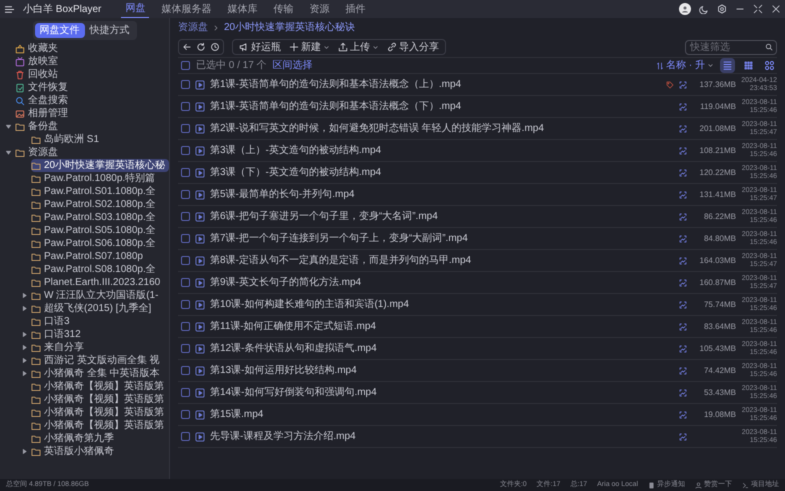 The width and height of the screenshot is (785, 491). I want to click on tree-item: 小猪佩奇第九季, so click(74, 438).